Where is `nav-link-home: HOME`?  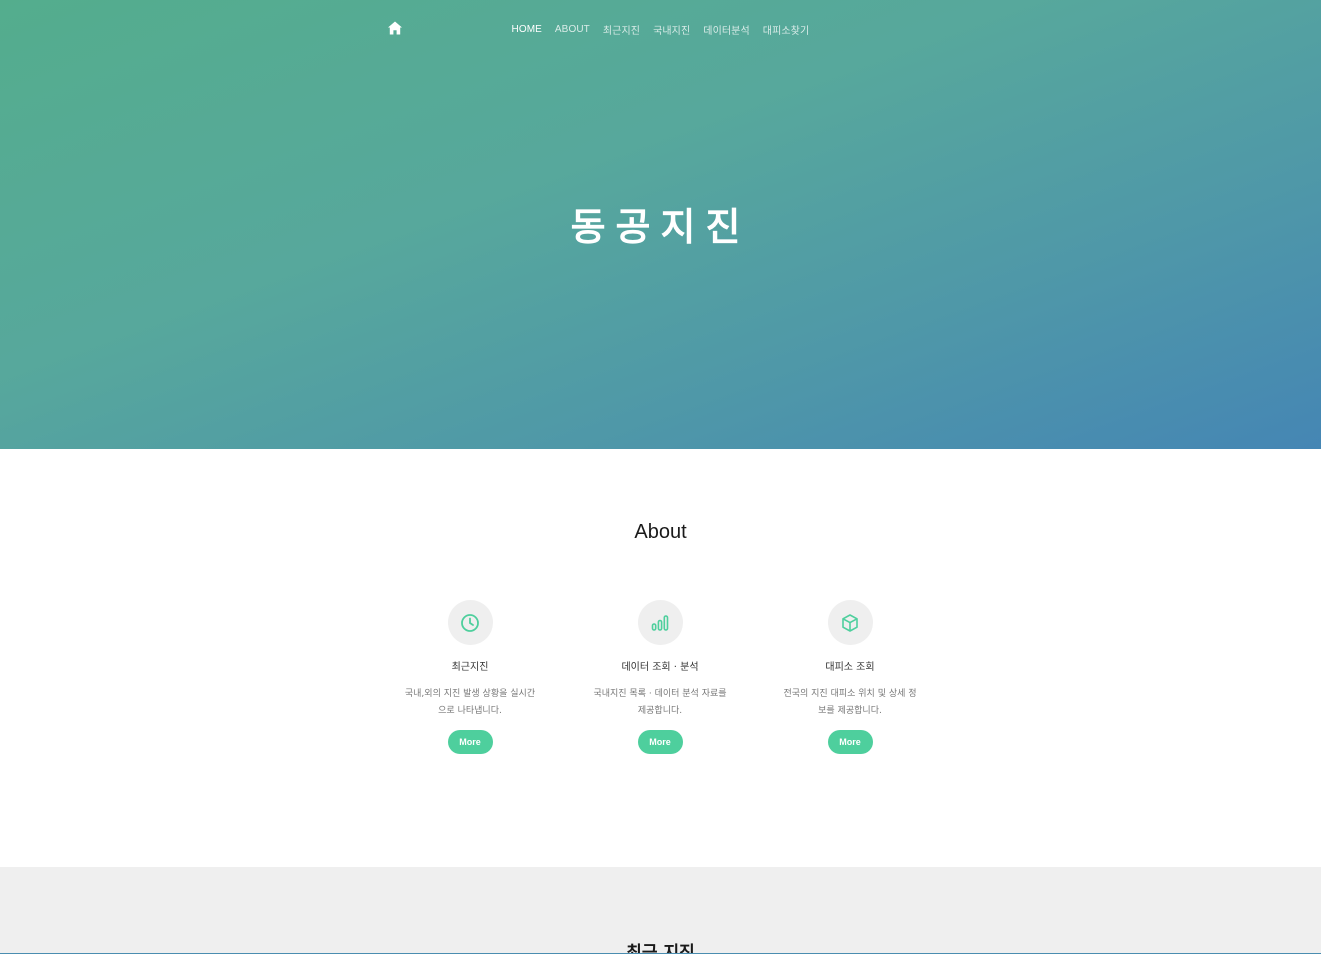 nav-link-home: HOME is located at coordinates (526, 29).